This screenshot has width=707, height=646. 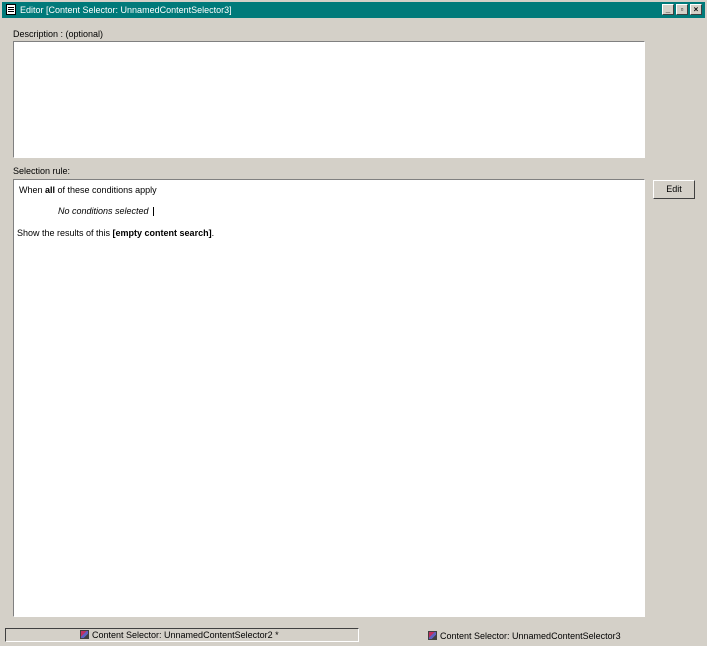 I want to click on edit-button: Edit, so click(x=674, y=189).